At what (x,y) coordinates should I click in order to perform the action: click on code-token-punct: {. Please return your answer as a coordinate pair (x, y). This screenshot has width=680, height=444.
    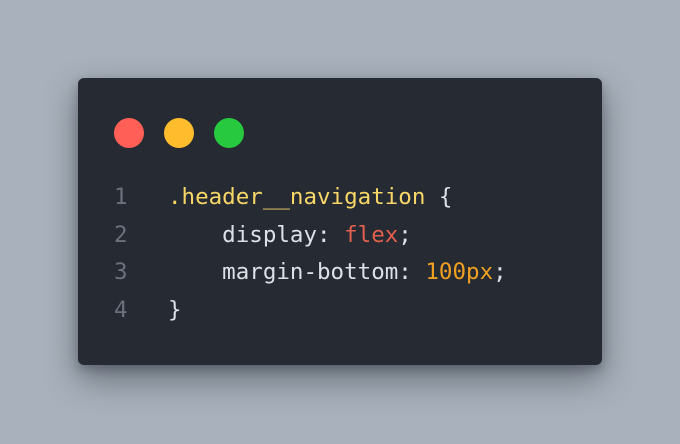
    Looking at the image, I should click on (439, 197).